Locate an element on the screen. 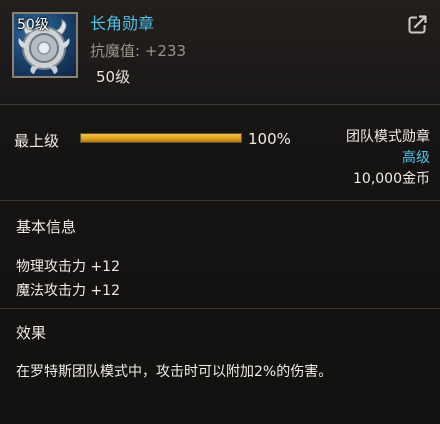 Image resolution: width=440 pixels, height=424 pixels. level-requirement: 50级 is located at coordinates (113, 77).